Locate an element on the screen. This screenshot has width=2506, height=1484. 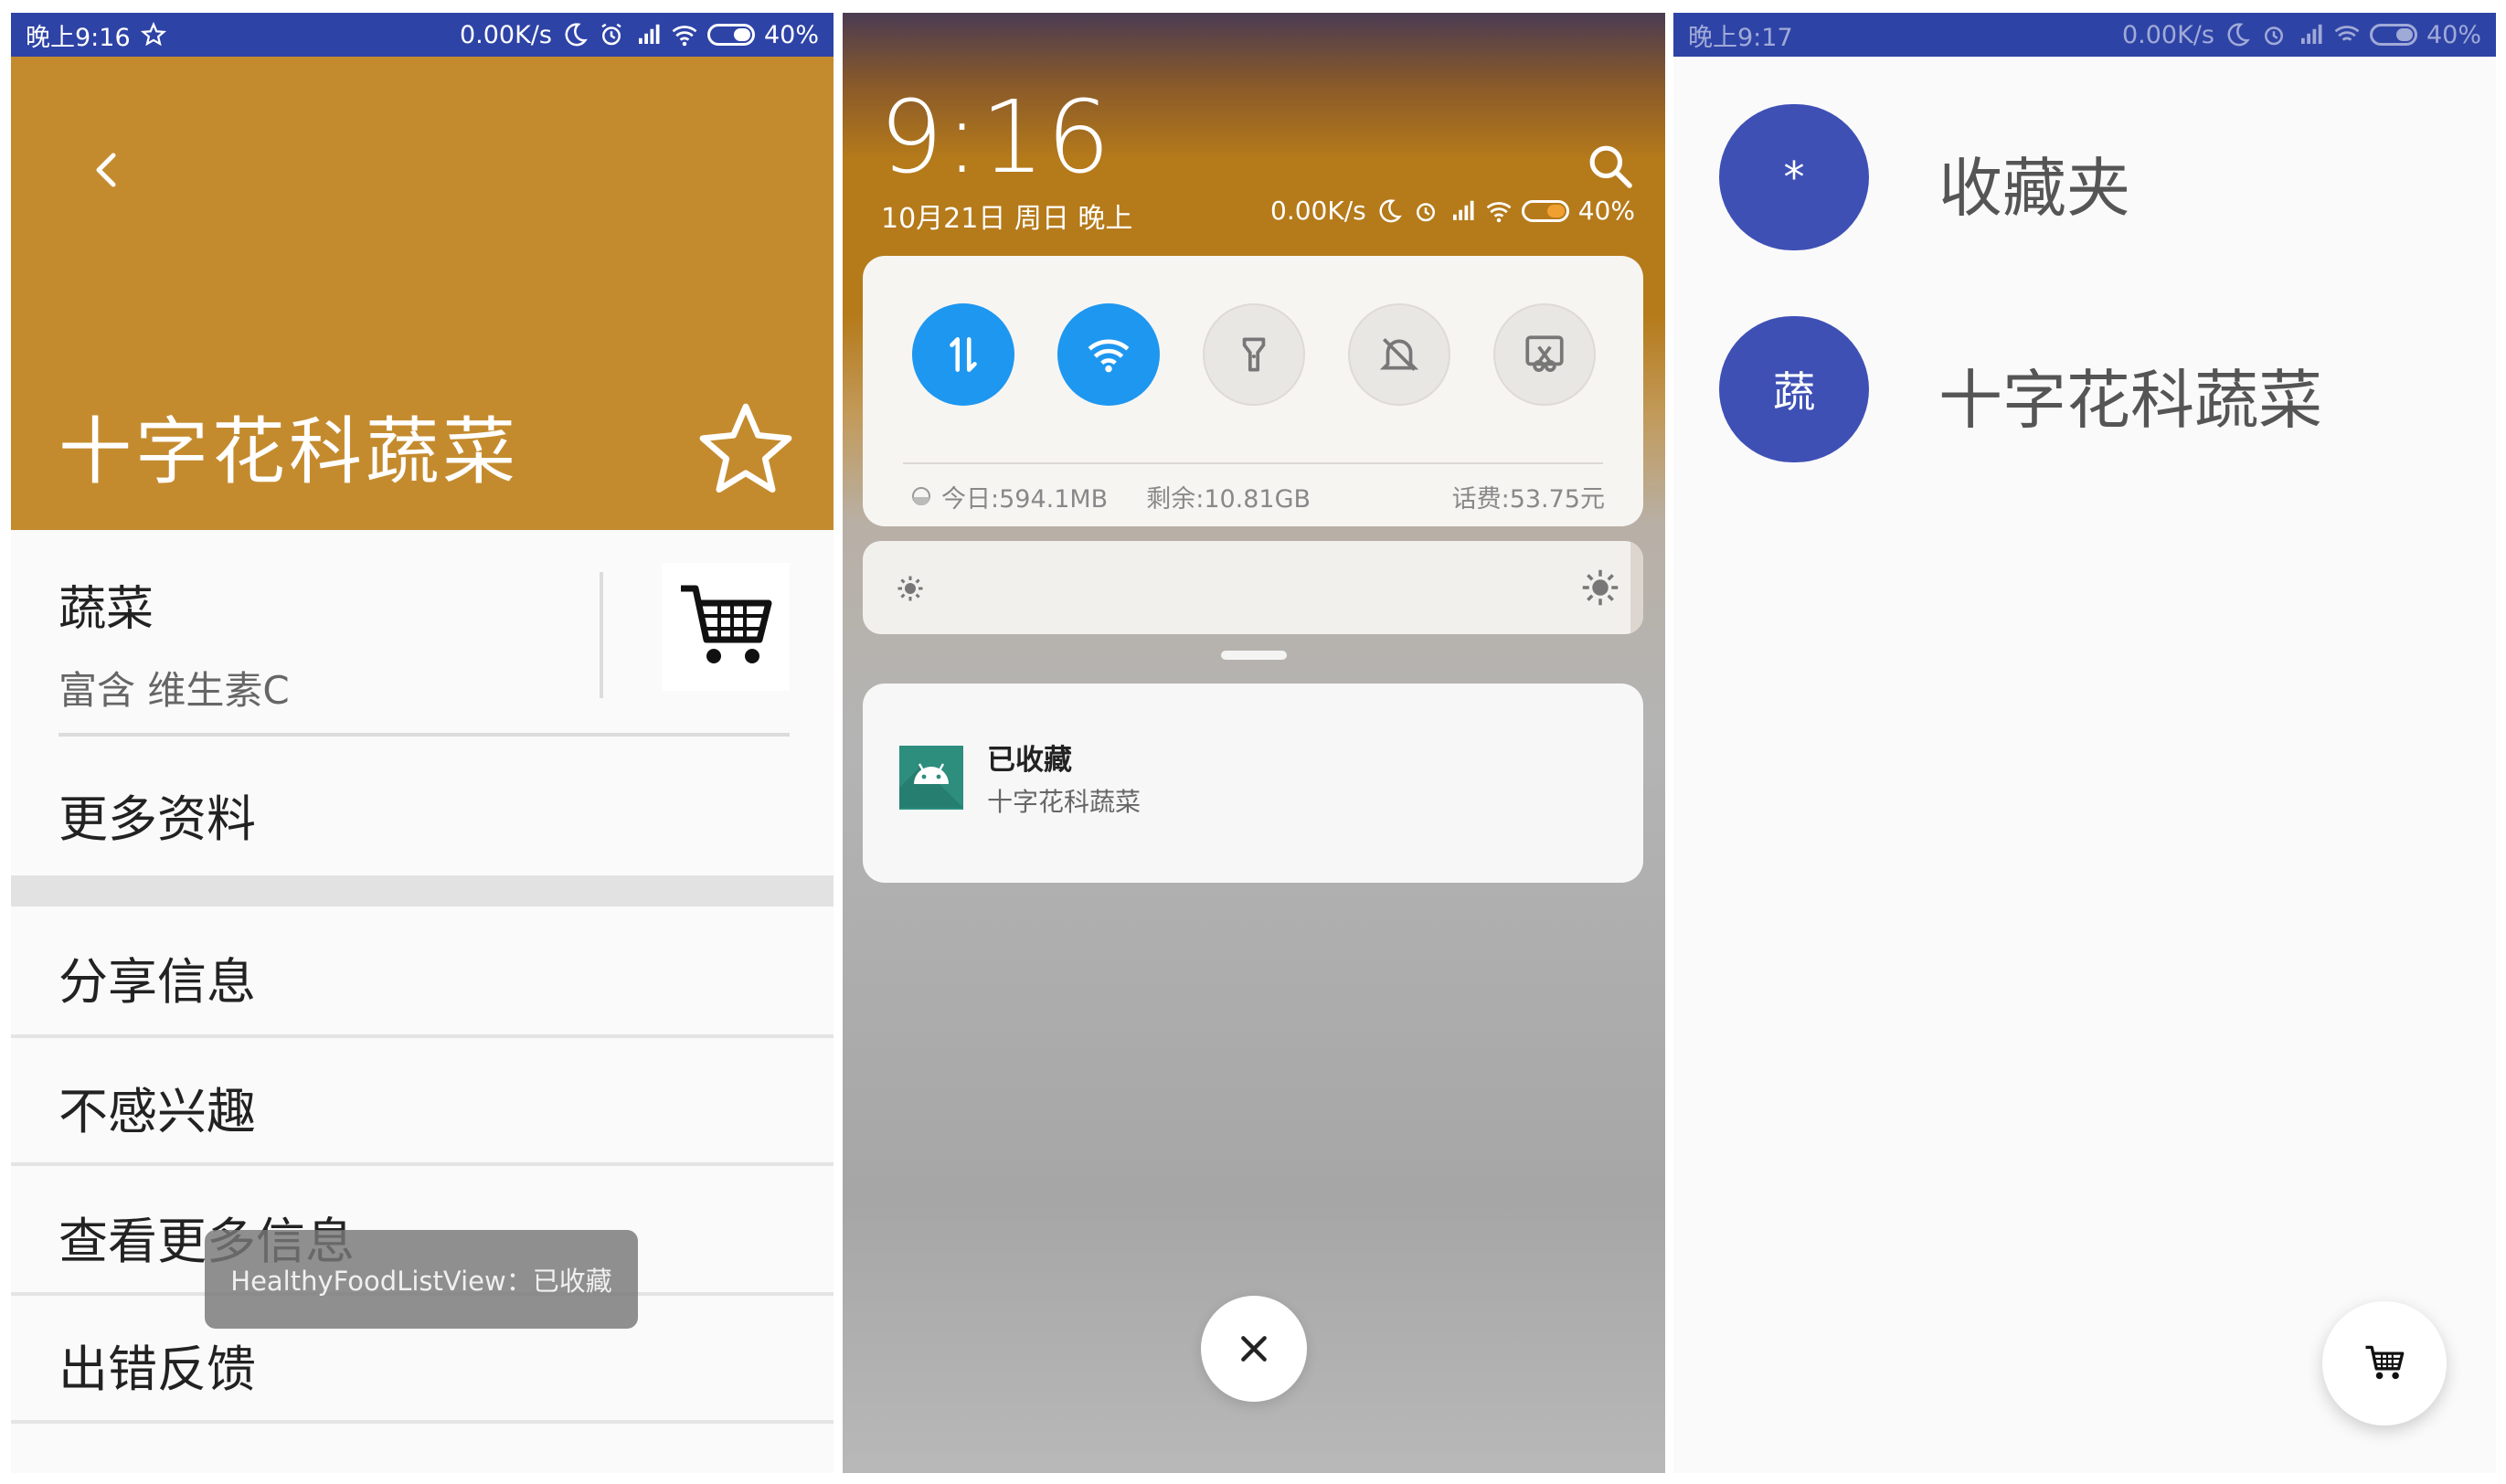
shade-status: 0.00K/s 40% is located at coordinates (1452, 211).